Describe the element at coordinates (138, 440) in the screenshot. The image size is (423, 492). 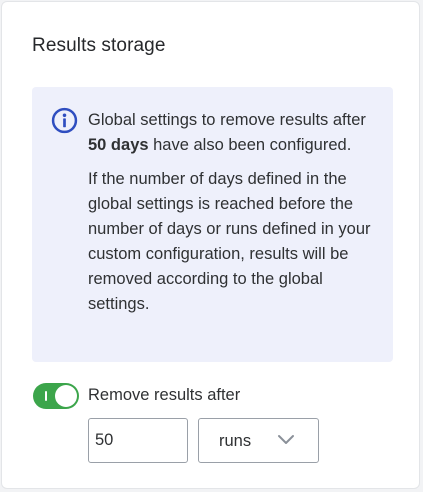
I see `remove-after-value-input` at that location.